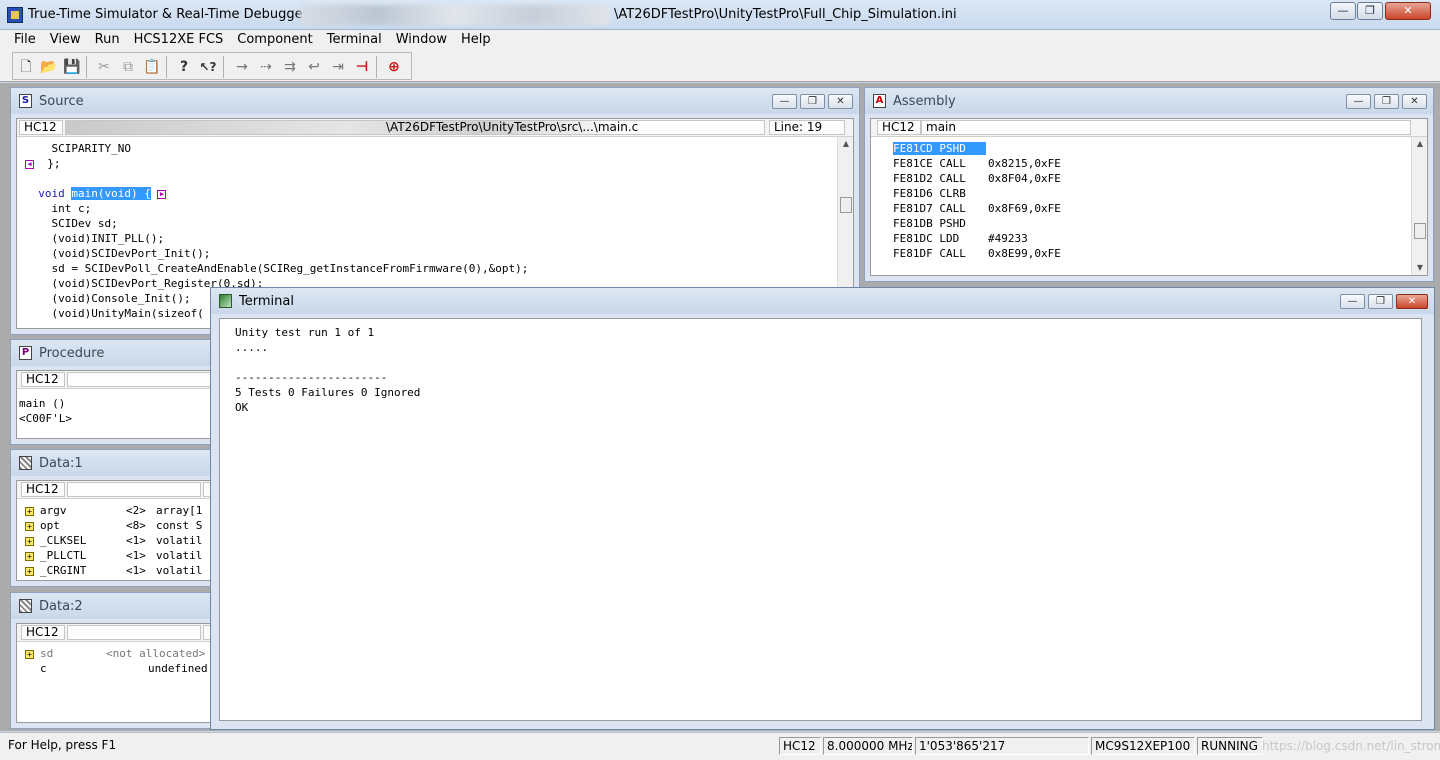 This screenshot has width=1440, height=760. Describe the element at coordinates (475, 39) in the screenshot. I see `menu-help: Help` at that location.